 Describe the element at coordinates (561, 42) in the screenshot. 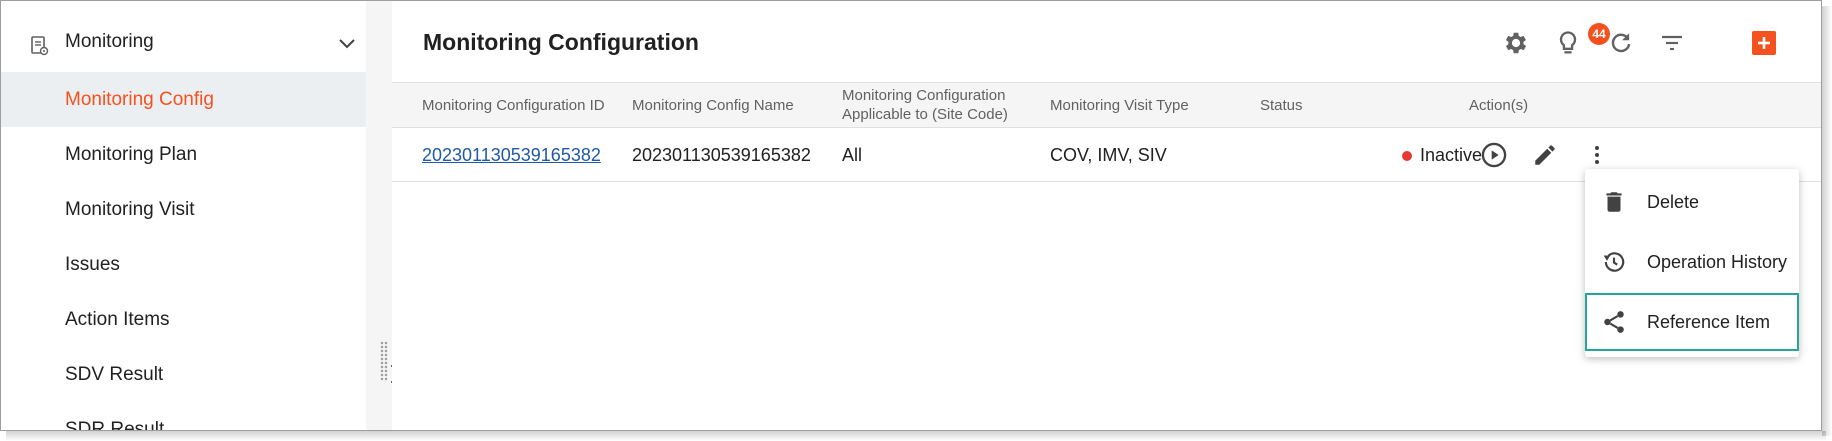

I see `page-title: Monitoring Configuration` at that location.